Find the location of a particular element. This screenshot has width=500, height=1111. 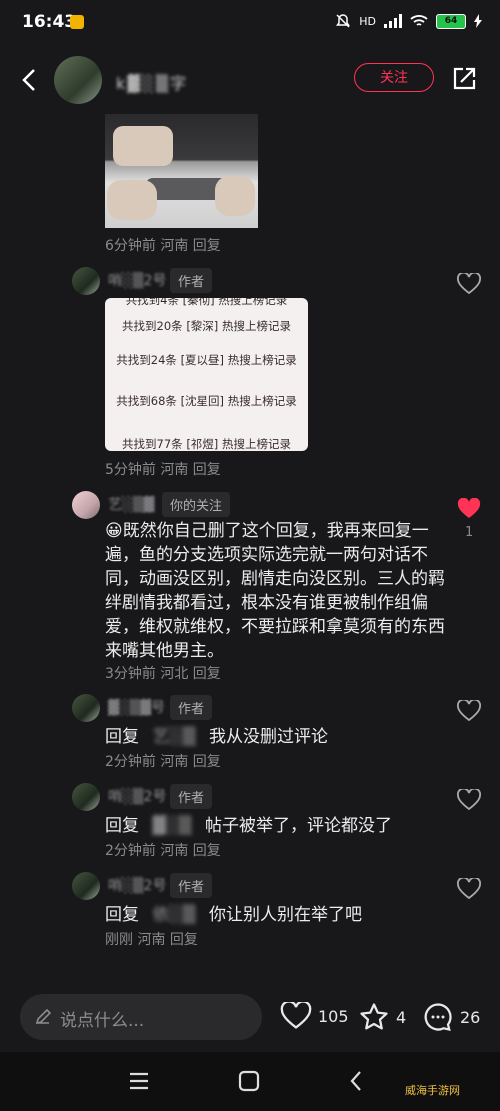

following-tag: 你的关注 is located at coordinates (196, 504).